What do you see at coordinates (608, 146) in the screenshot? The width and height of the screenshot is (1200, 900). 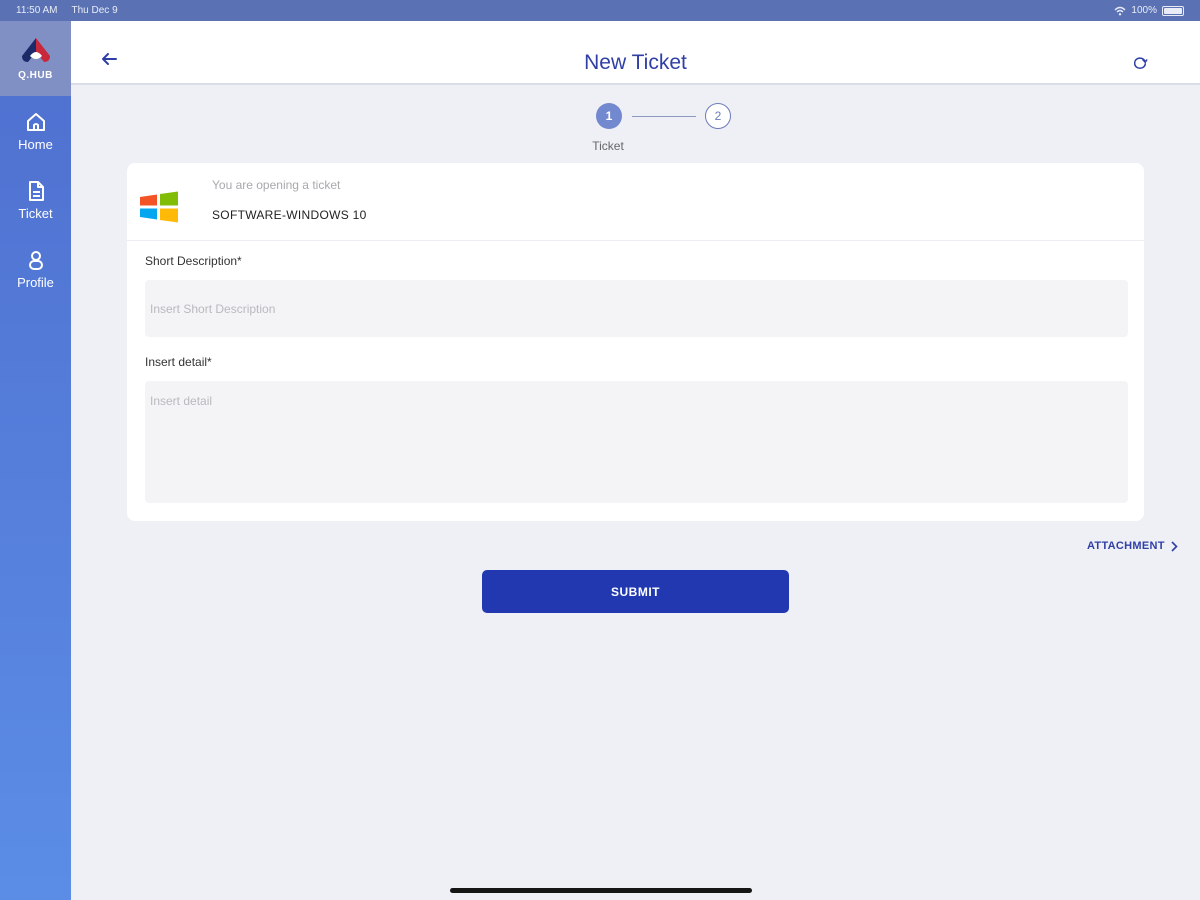 I see `step-label: Ticket` at bounding box center [608, 146].